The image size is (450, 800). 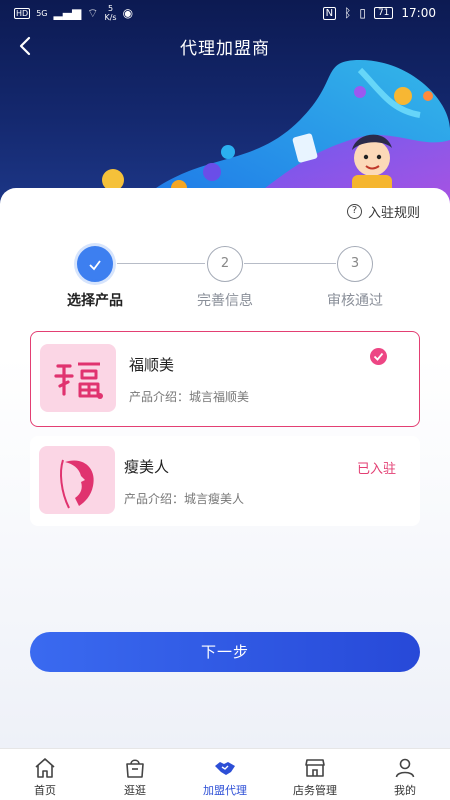 I want to click on nfc-icon: N, so click(x=329, y=13).